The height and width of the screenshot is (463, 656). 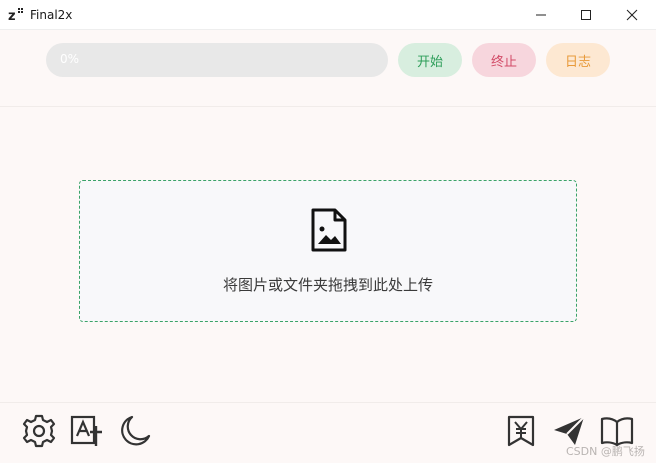 I want to click on moon-icon, so click(x=135, y=431).